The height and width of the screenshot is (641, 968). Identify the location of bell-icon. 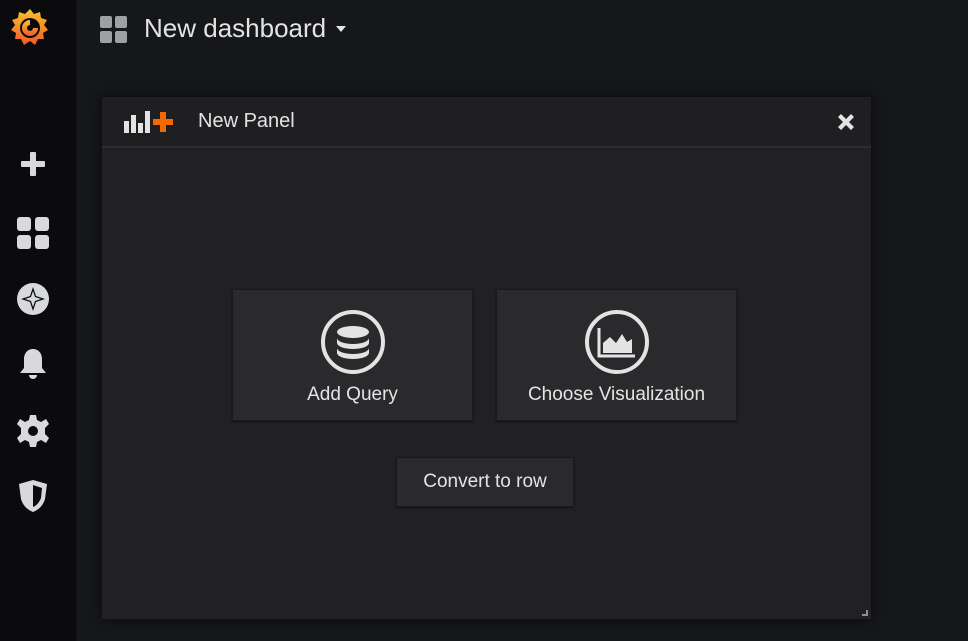
(33, 364).